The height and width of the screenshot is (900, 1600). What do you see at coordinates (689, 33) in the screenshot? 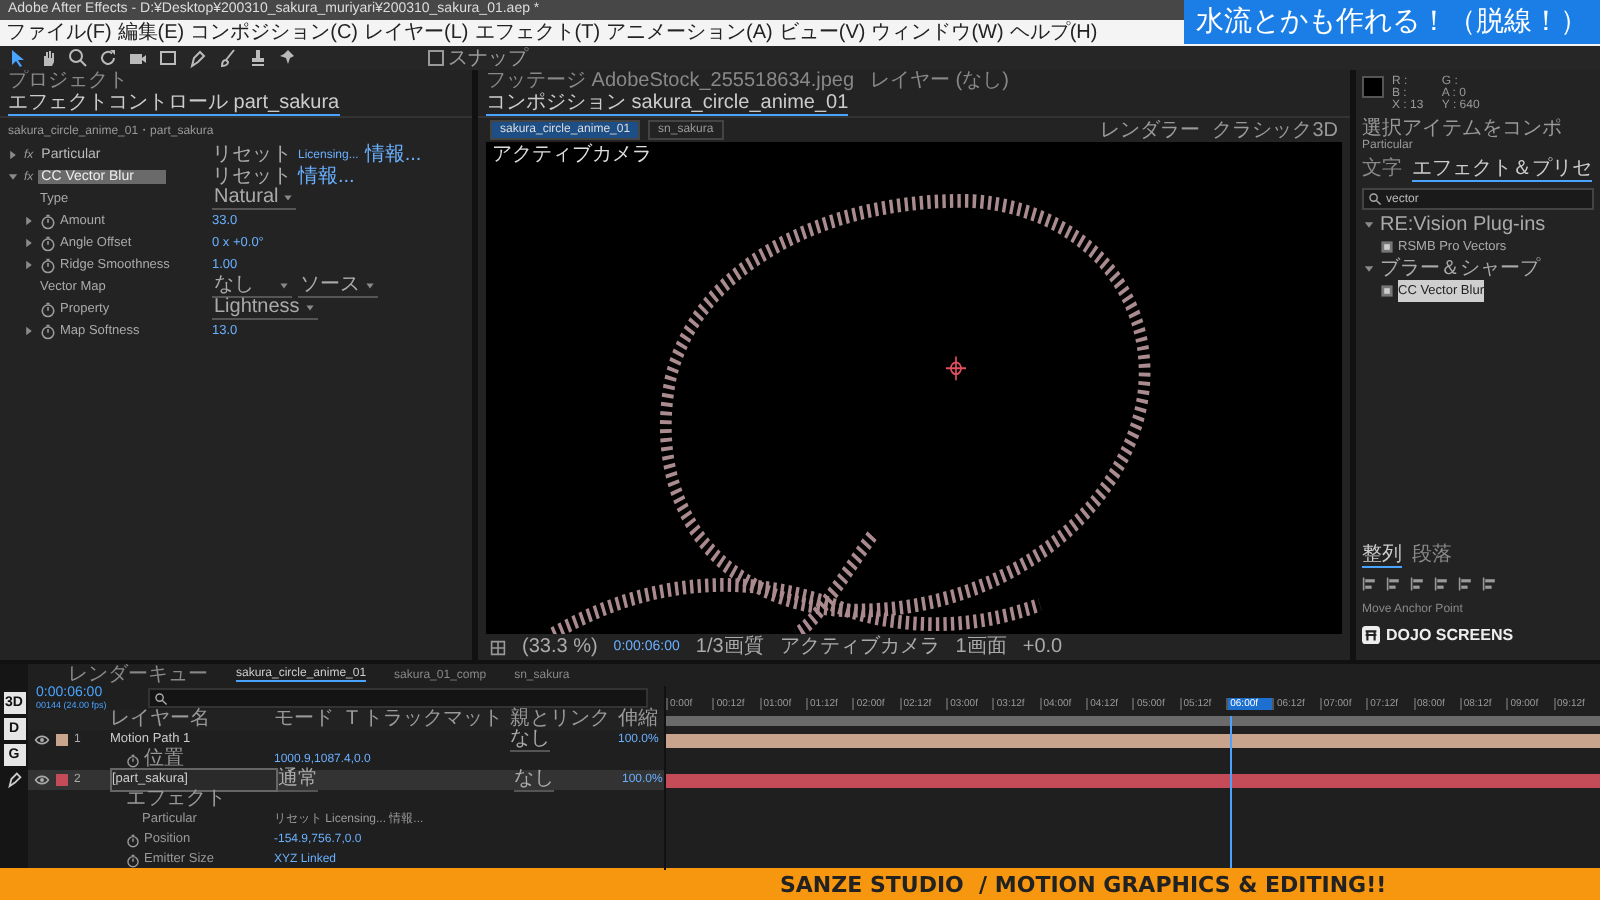
I see `menu-item: アニメーション(A)` at bounding box center [689, 33].